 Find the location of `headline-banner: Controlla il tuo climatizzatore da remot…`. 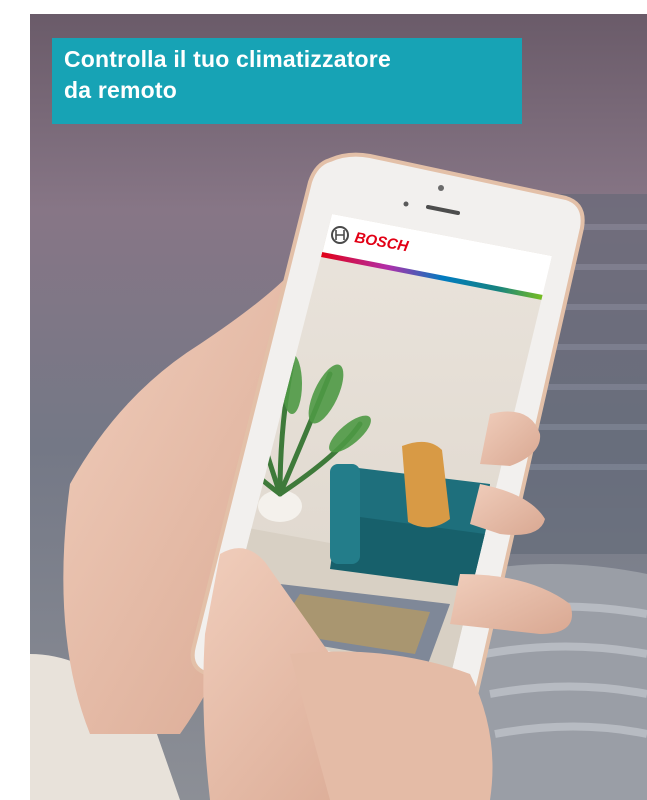

headline-banner: Controlla il tuo climatizzatore da remot… is located at coordinates (287, 81).